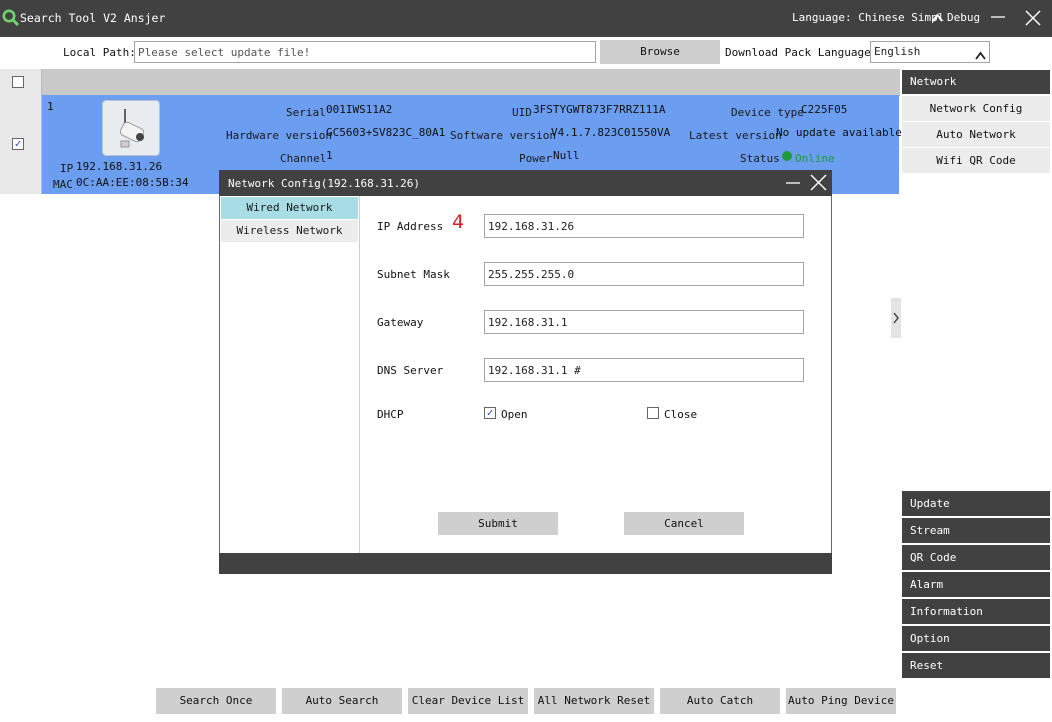  What do you see at coordinates (767, 112) in the screenshot?
I see `device-type-label: Device type` at bounding box center [767, 112].